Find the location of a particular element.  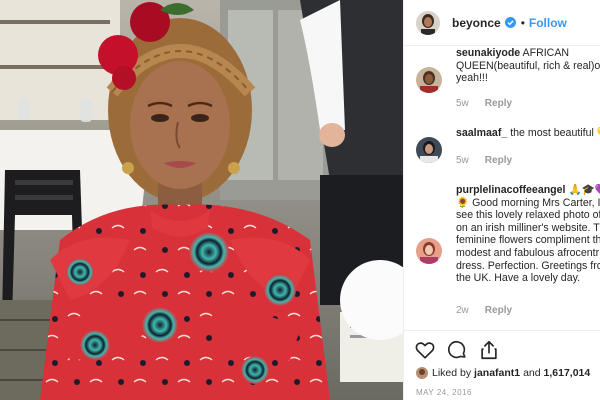

action-icons is located at coordinates (457, 350).